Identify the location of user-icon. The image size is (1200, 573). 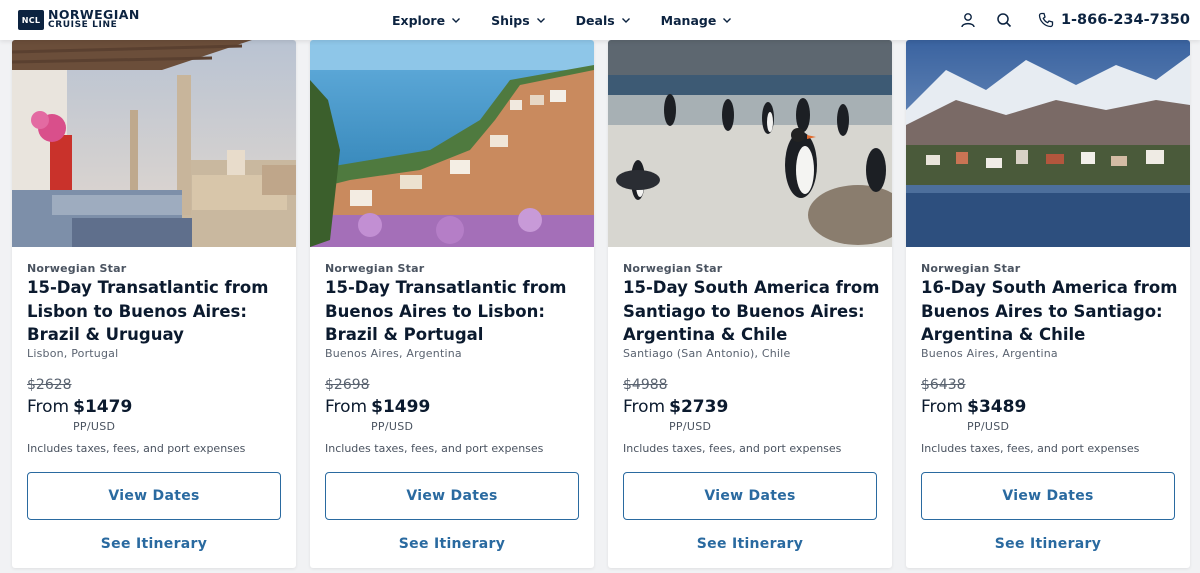
(968, 20).